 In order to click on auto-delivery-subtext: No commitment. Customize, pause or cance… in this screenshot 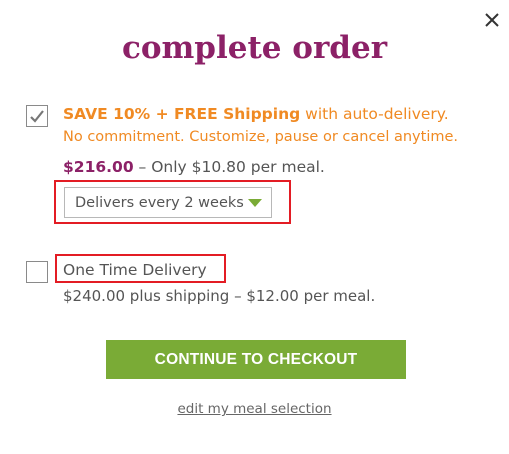, I will do `click(261, 137)`.